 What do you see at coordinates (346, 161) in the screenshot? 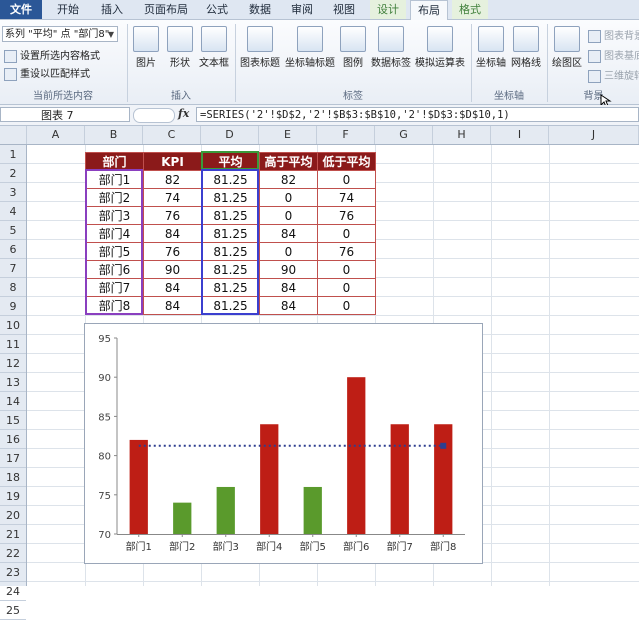
I see `table-header-cell: 低于平均` at bounding box center [346, 161].